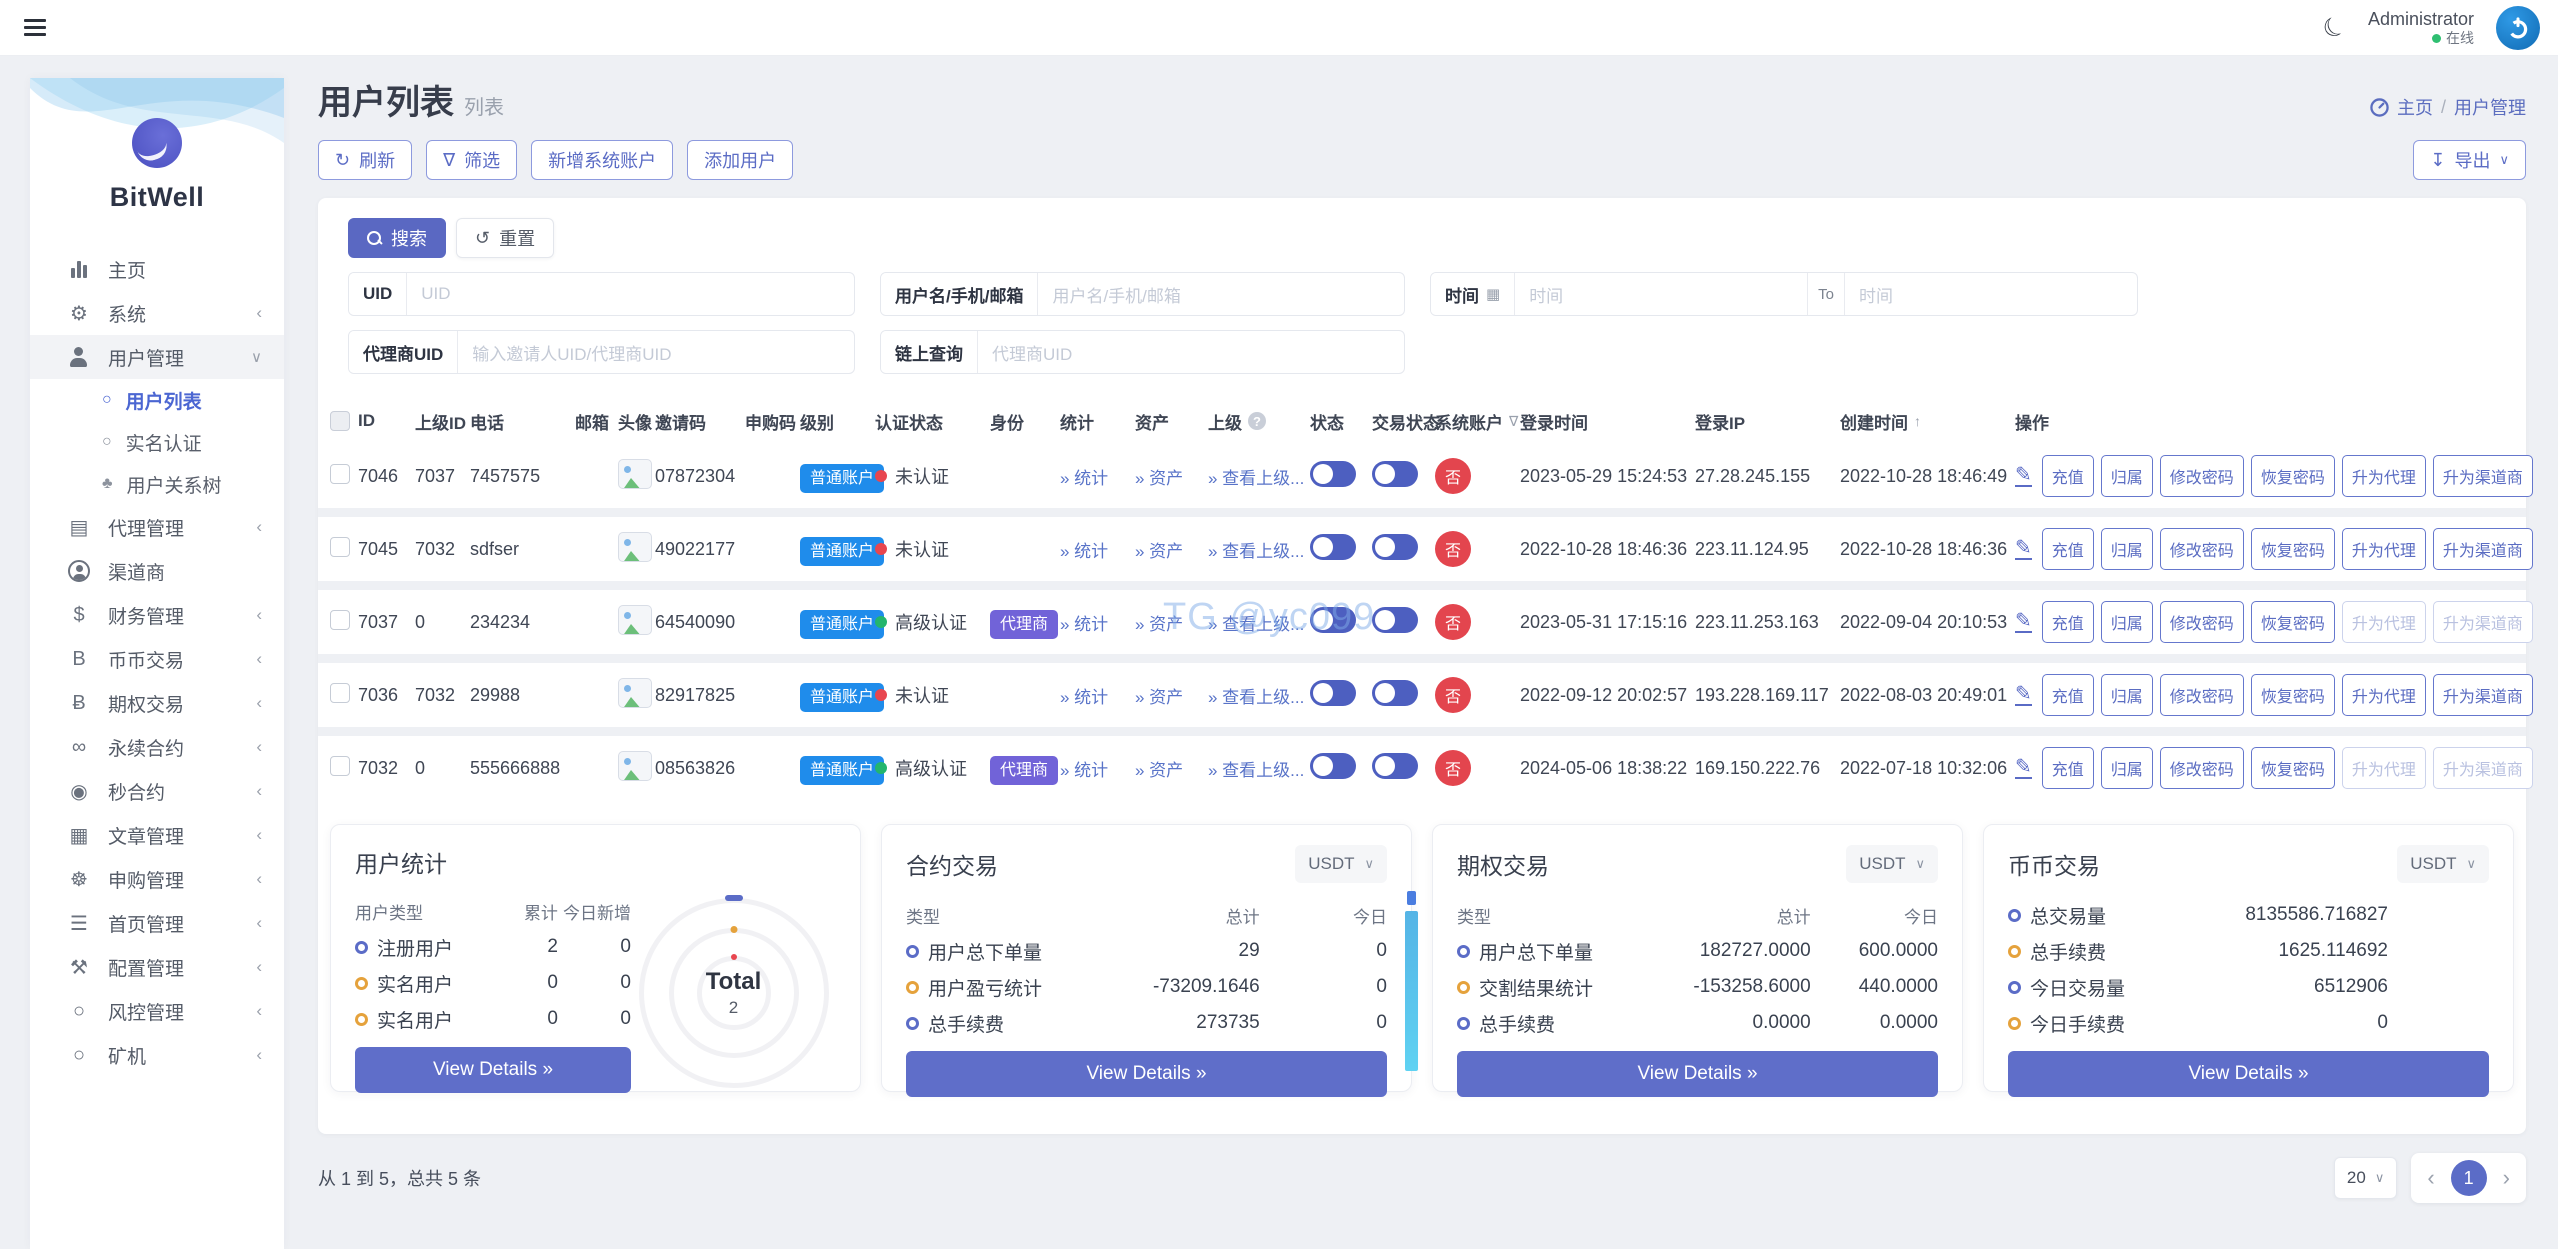 The width and height of the screenshot is (2558, 1249). What do you see at coordinates (397, 238) in the screenshot?
I see `search-button: 搜索` at bounding box center [397, 238].